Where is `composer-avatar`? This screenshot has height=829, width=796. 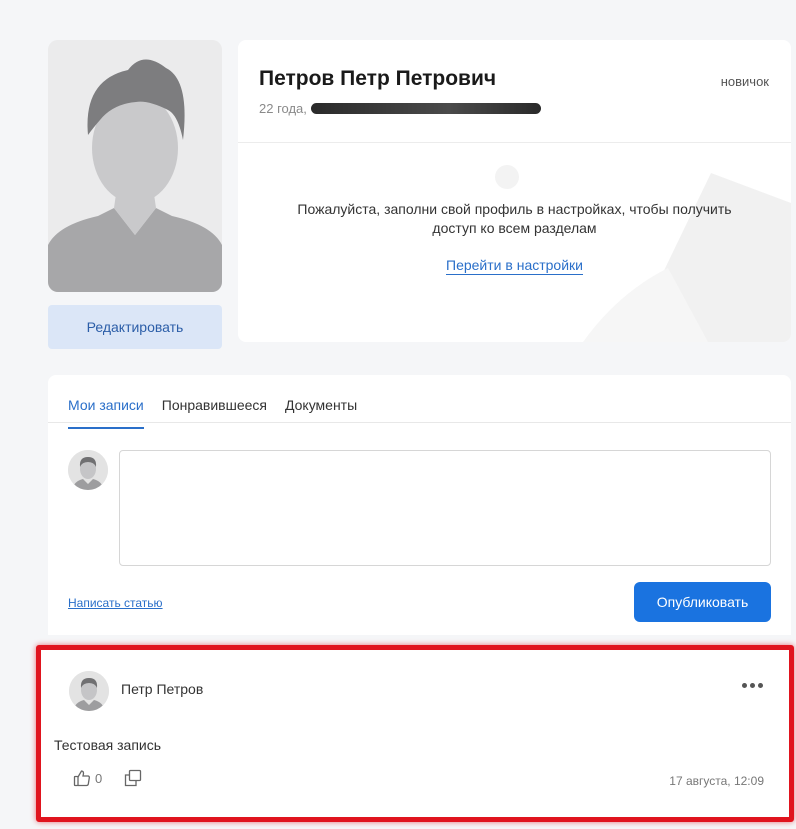 composer-avatar is located at coordinates (88, 470).